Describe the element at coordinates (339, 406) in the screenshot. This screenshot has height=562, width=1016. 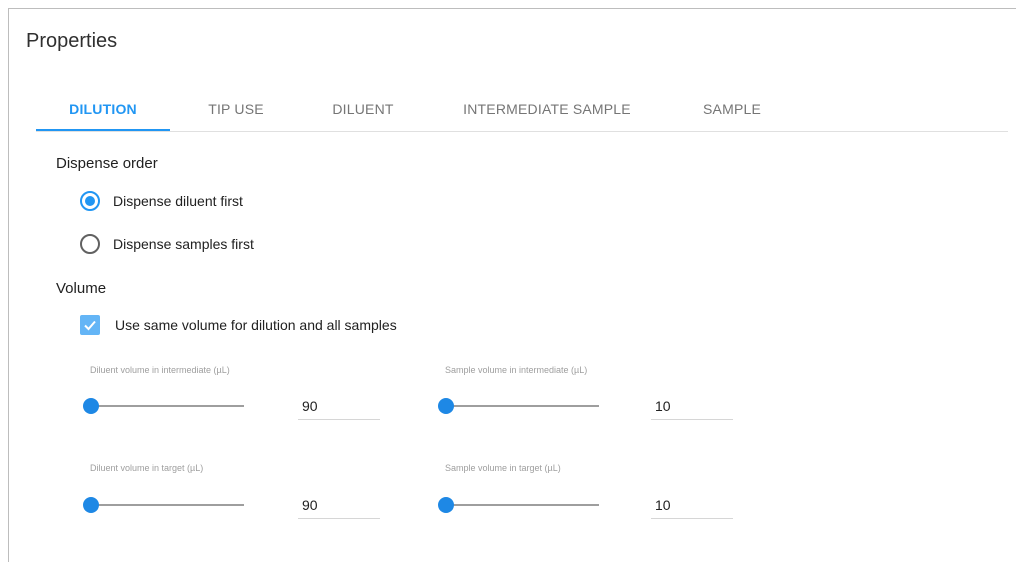
I see `diluent-intermediate-input` at that location.